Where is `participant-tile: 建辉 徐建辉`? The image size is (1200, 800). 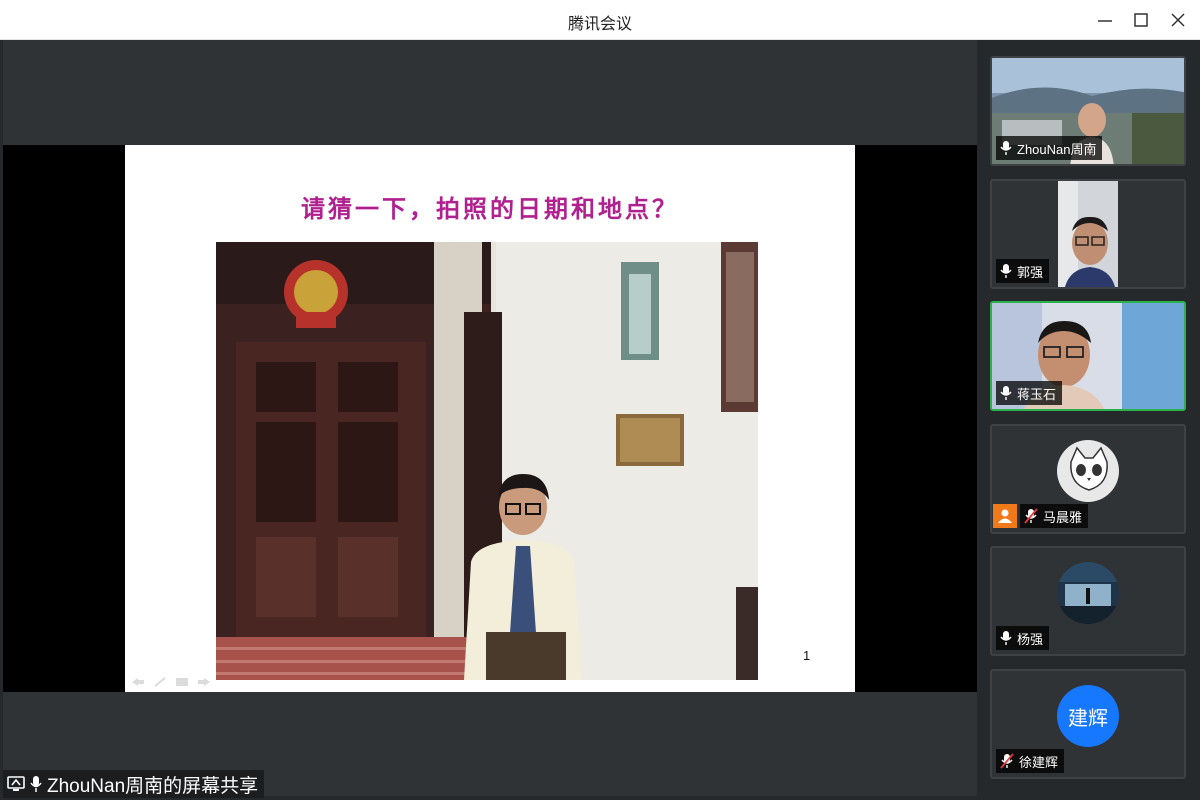
participant-tile: 建辉 徐建辉 is located at coordinates (1088, 724).